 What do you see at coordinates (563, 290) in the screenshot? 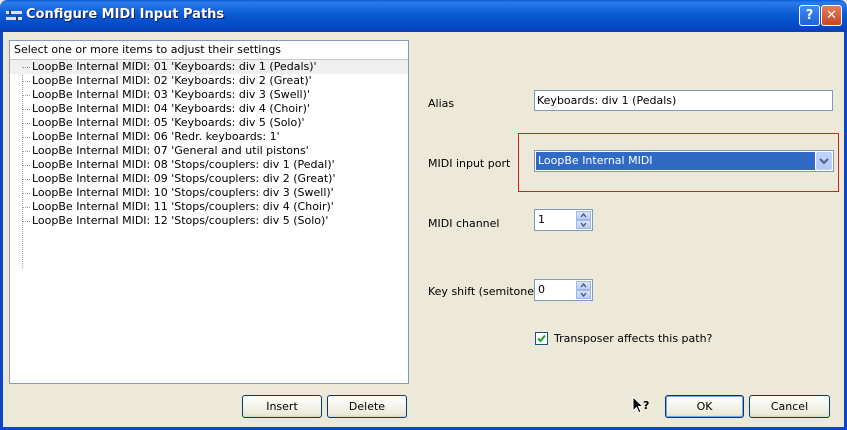
I see `key-shift-spinner: 0` at bounding box center [563, 290].